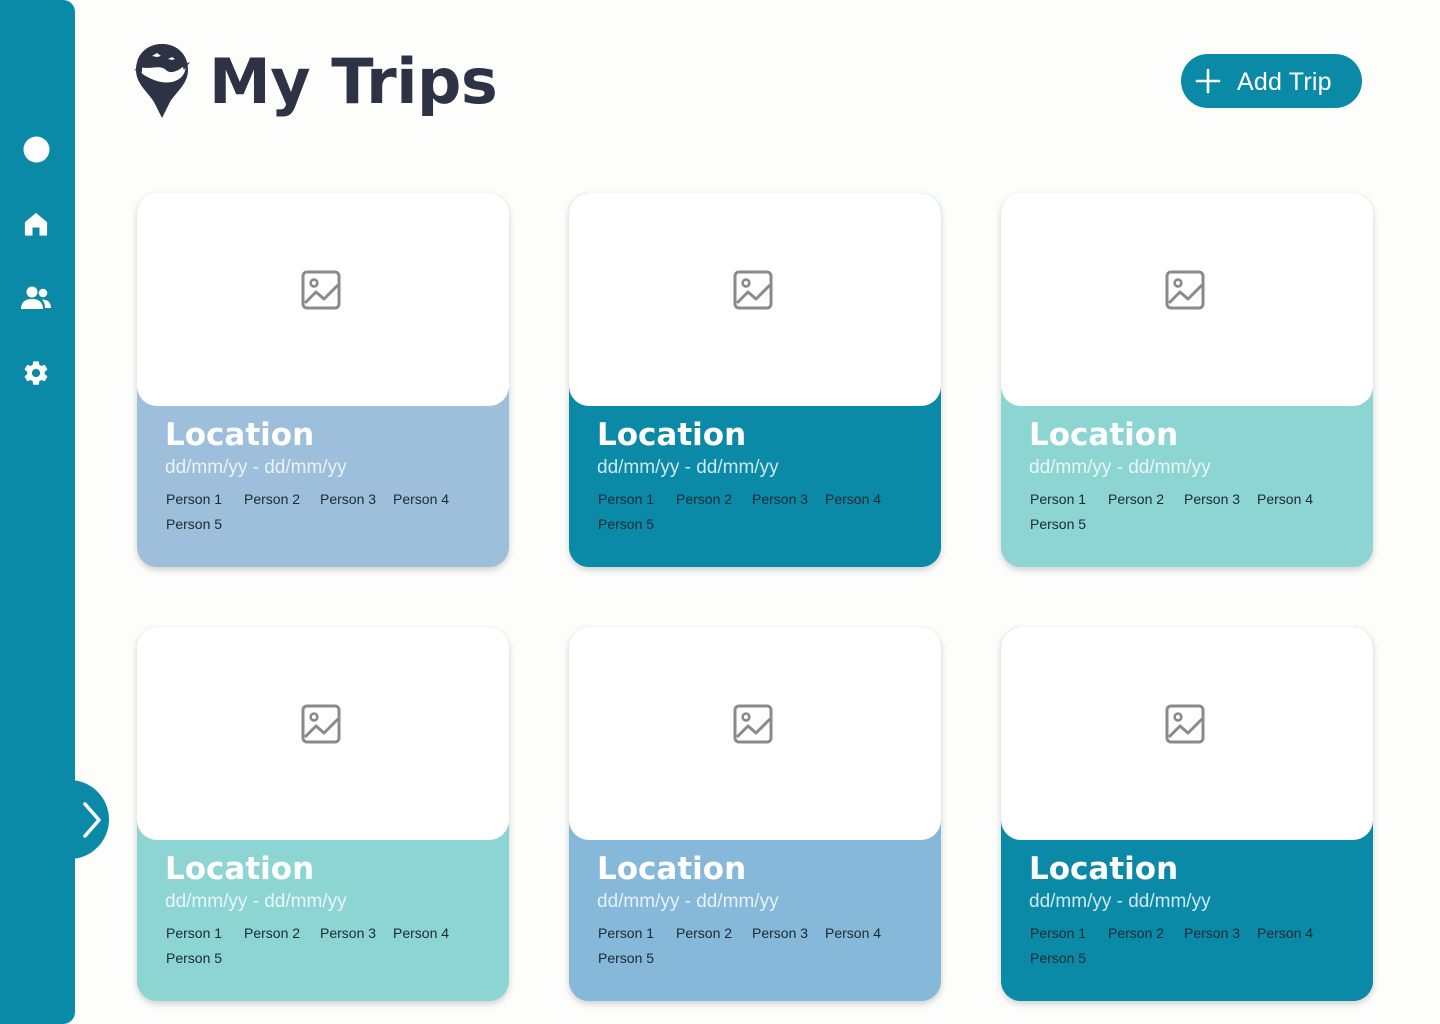 The image size is (1440, 1024). Describe the element at coordinates (1208, 81) in the screenshot. I see `plus-icon` at that location.